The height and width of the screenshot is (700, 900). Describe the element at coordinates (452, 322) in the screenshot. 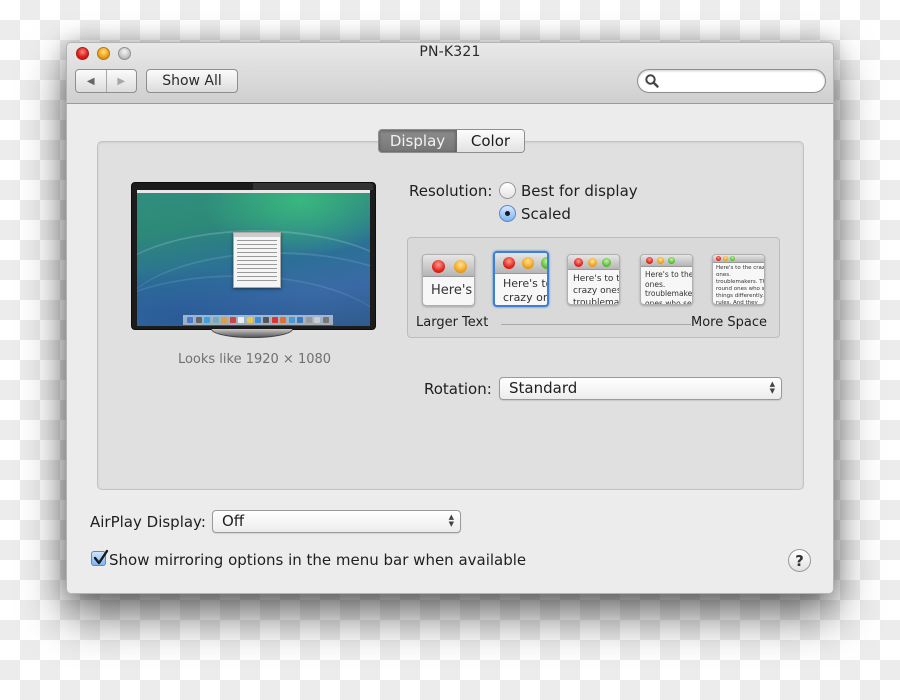

I see `larger-text-label: Larger Text` at that location.